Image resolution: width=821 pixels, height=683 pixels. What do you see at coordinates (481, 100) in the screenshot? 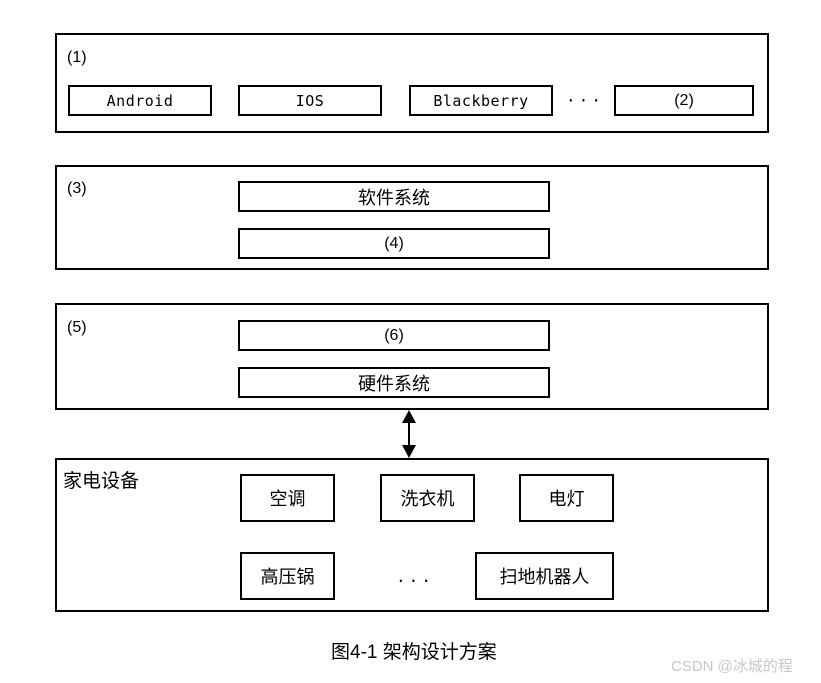
I see `box-blackberry: Blackberry` at bounding box center [481, 100].